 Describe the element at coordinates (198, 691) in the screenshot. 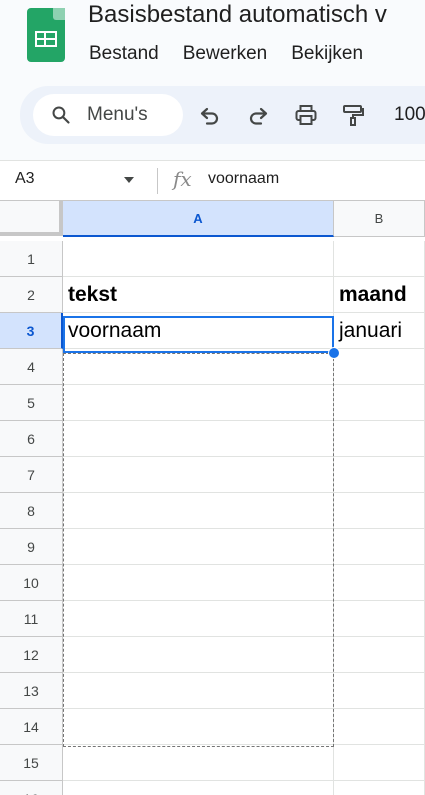

I see `cell-a13` at that location.